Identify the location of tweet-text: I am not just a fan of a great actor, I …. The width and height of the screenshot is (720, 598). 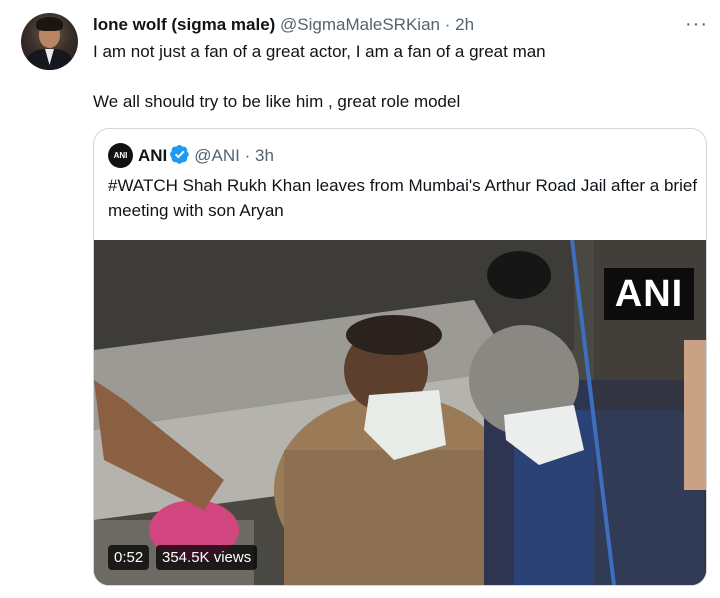
(393, 77).